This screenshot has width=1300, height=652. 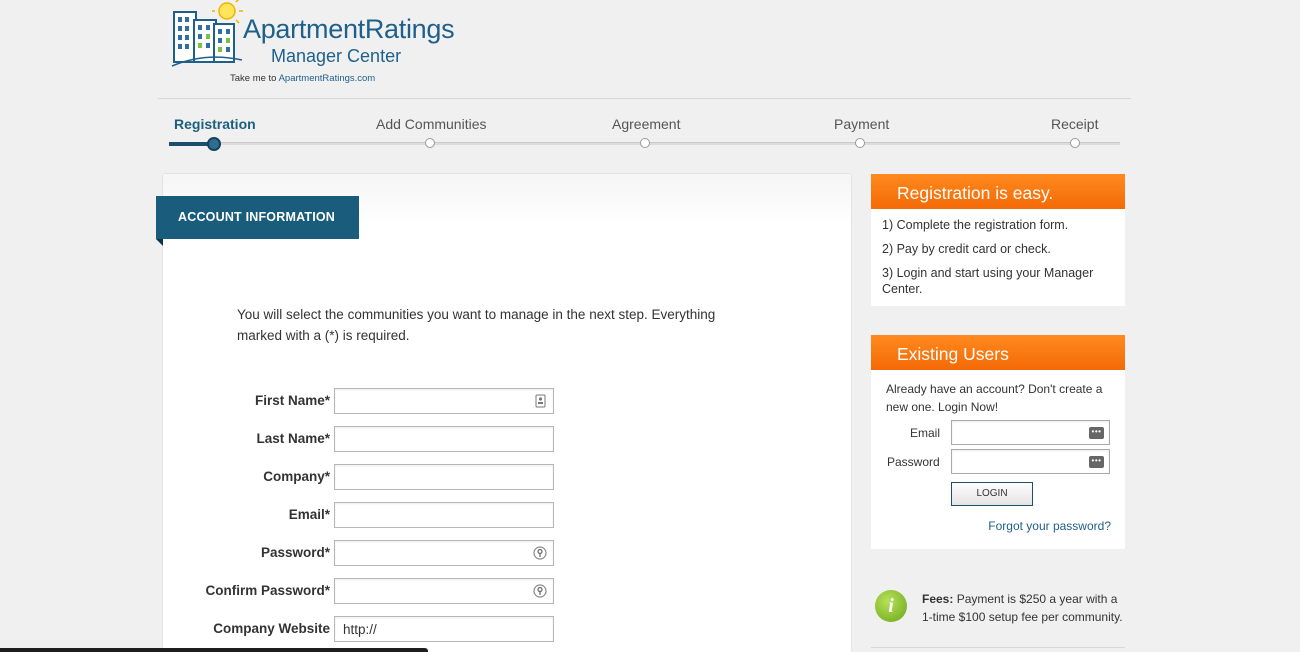 I want to click on step-agreement-label: Agreement, so click(x=646, y=124).